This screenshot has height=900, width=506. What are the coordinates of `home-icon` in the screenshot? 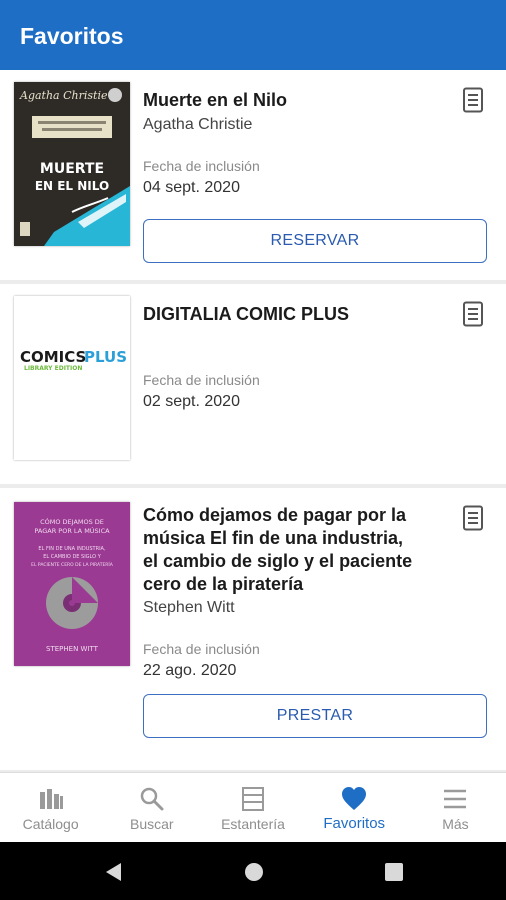 It's located at (254, 872).